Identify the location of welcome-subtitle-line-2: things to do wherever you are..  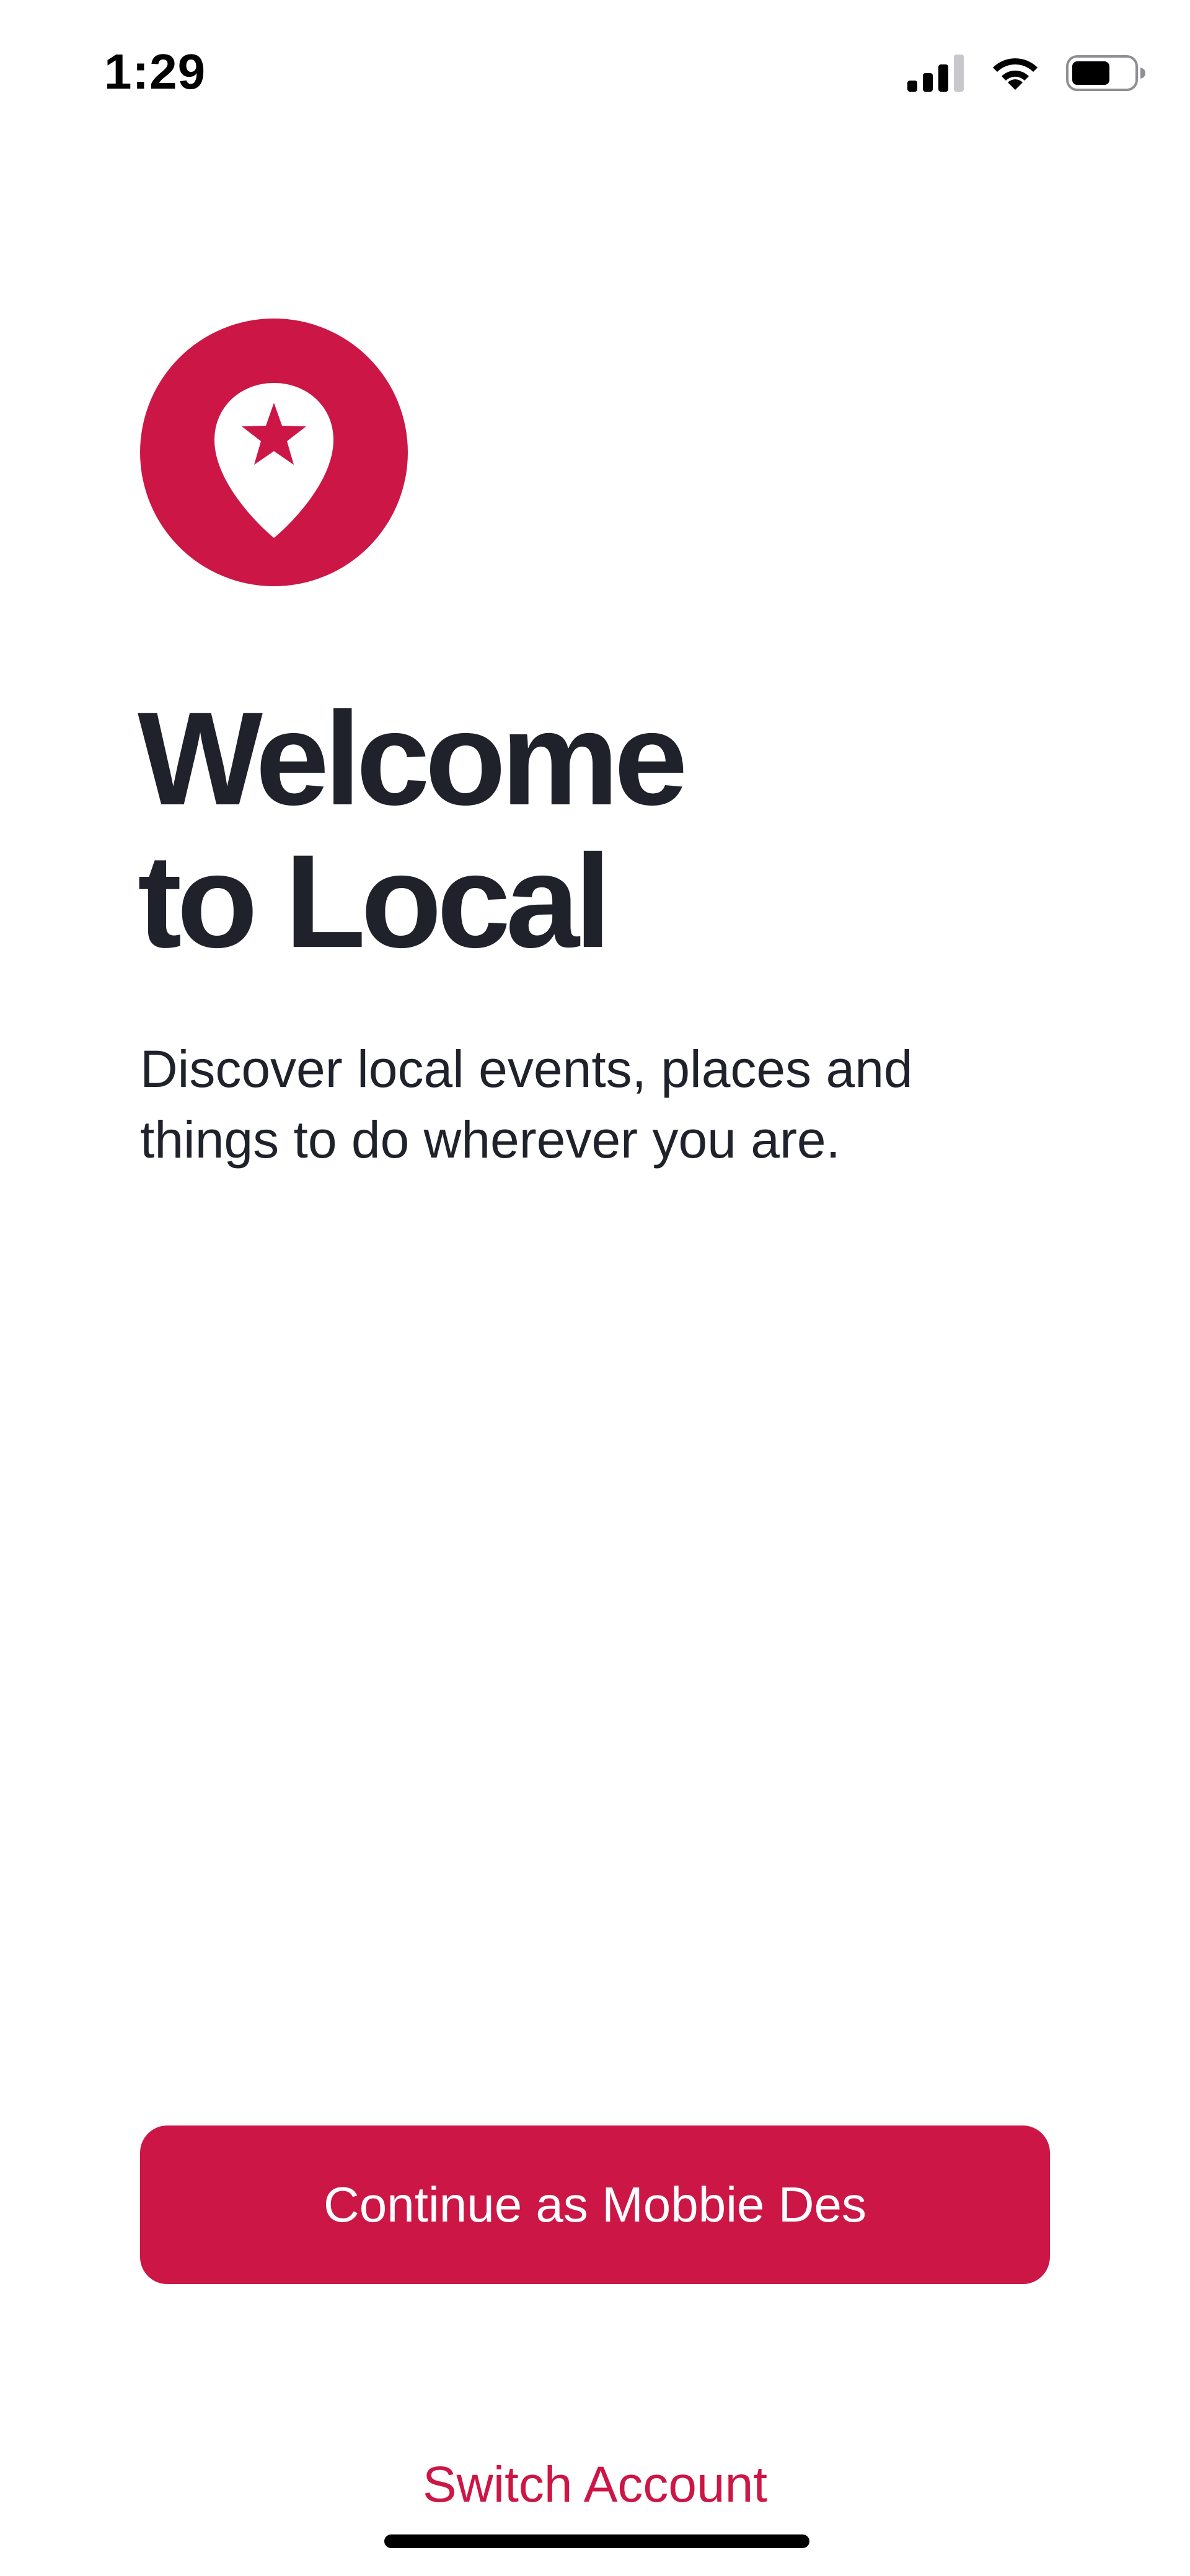
(490, 1139).